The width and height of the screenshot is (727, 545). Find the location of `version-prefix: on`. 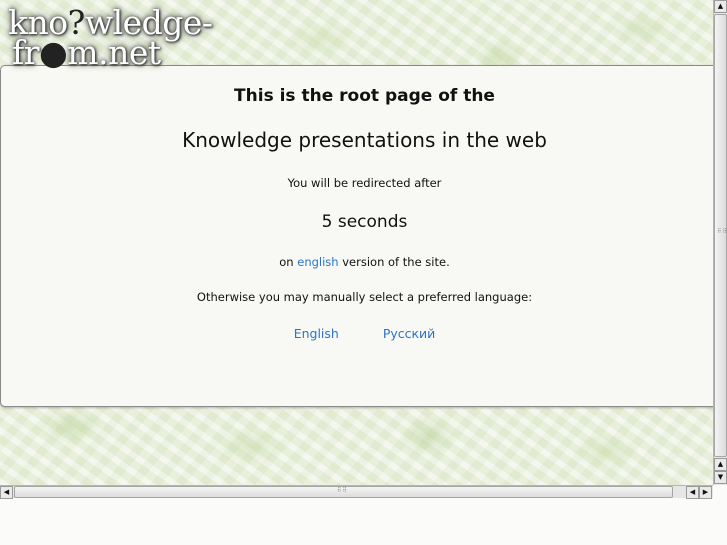

version-prefix: on is located at coordinates (286, 262).